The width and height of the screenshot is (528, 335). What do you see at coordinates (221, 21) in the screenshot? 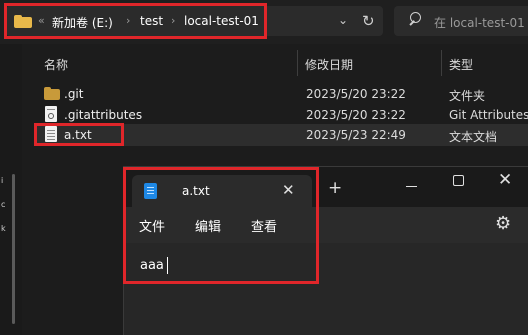
I see `breadcrumb-local-test-01: local-test-01` at bounding box center [221, 21].